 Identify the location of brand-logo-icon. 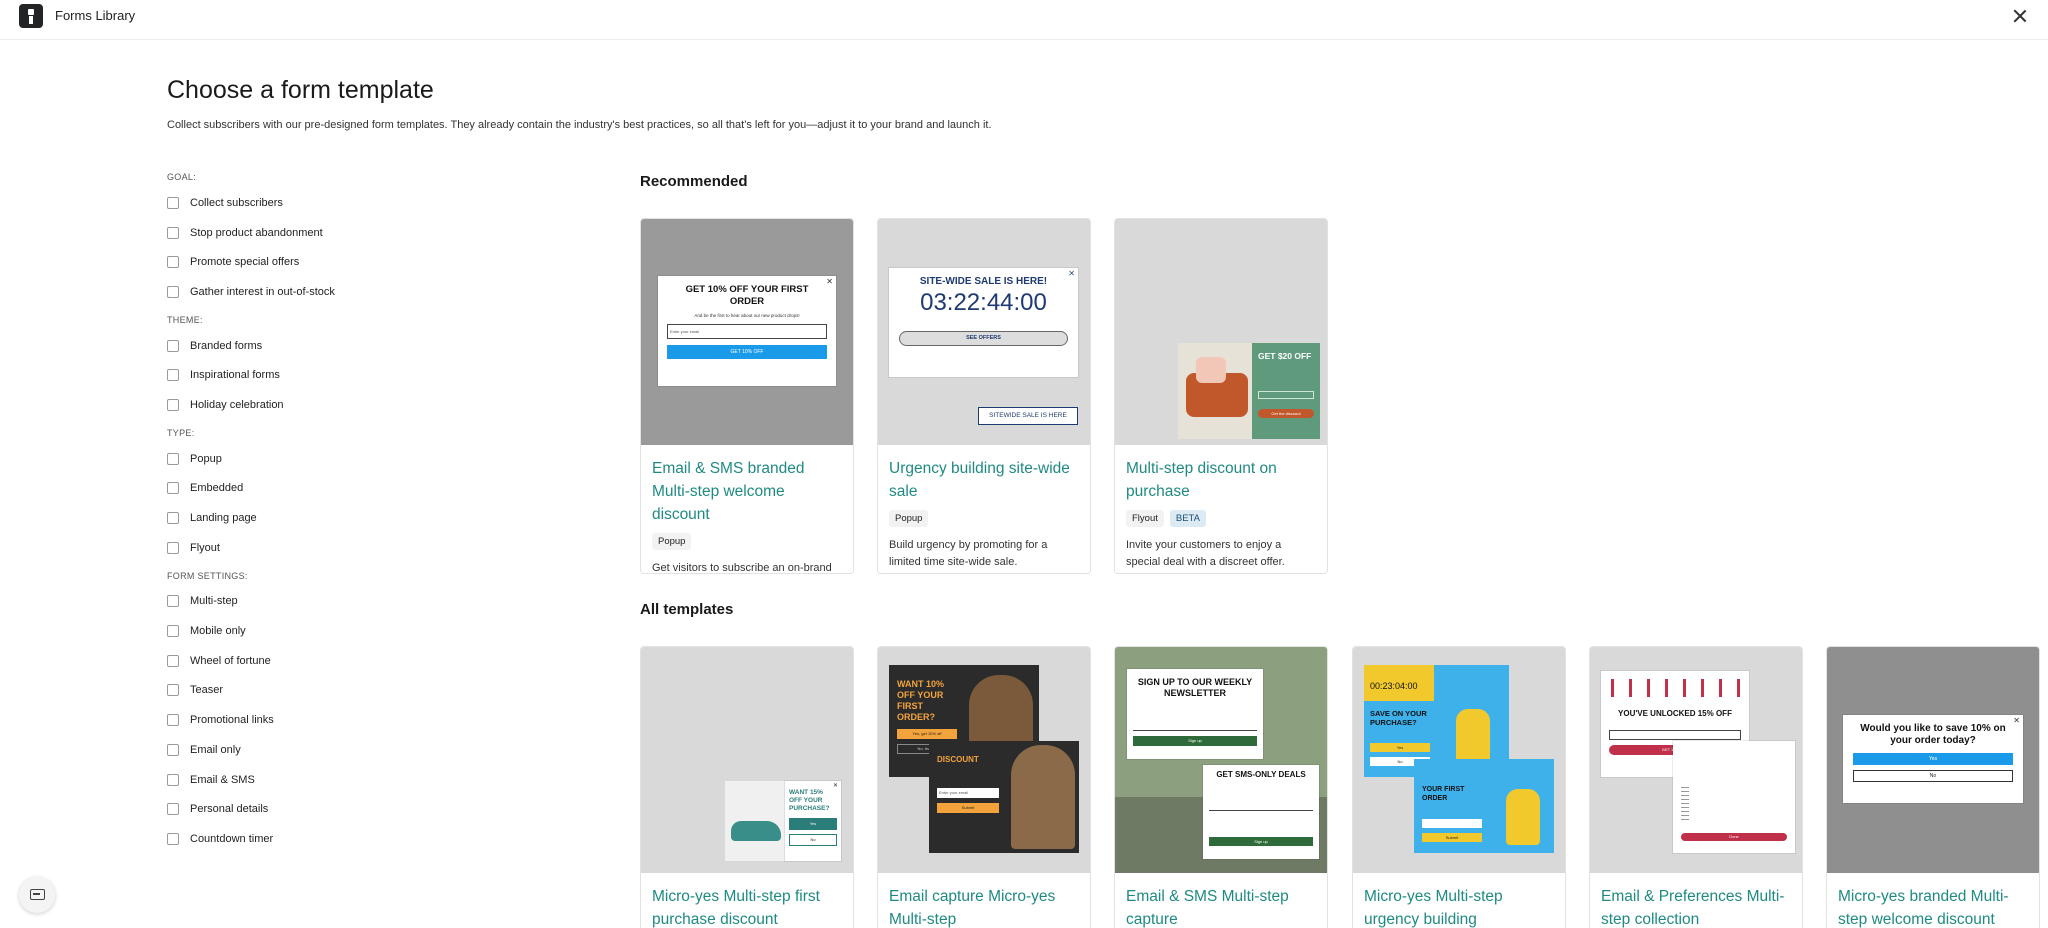
(31, 16).